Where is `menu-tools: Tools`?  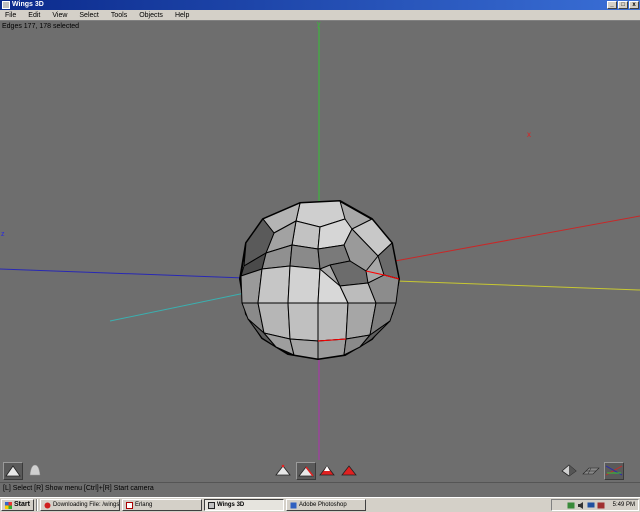
menu-tools: Tools is located at coordinates (119, 15).